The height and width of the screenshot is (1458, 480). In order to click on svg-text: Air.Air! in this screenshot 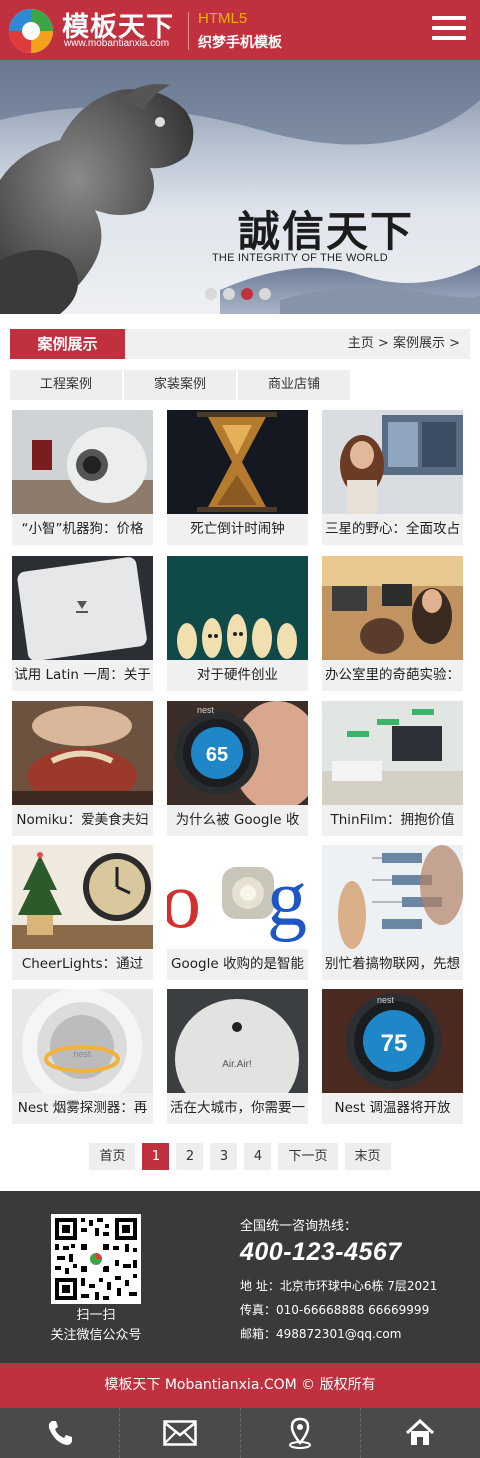, I will do `click(236, 1064)`.